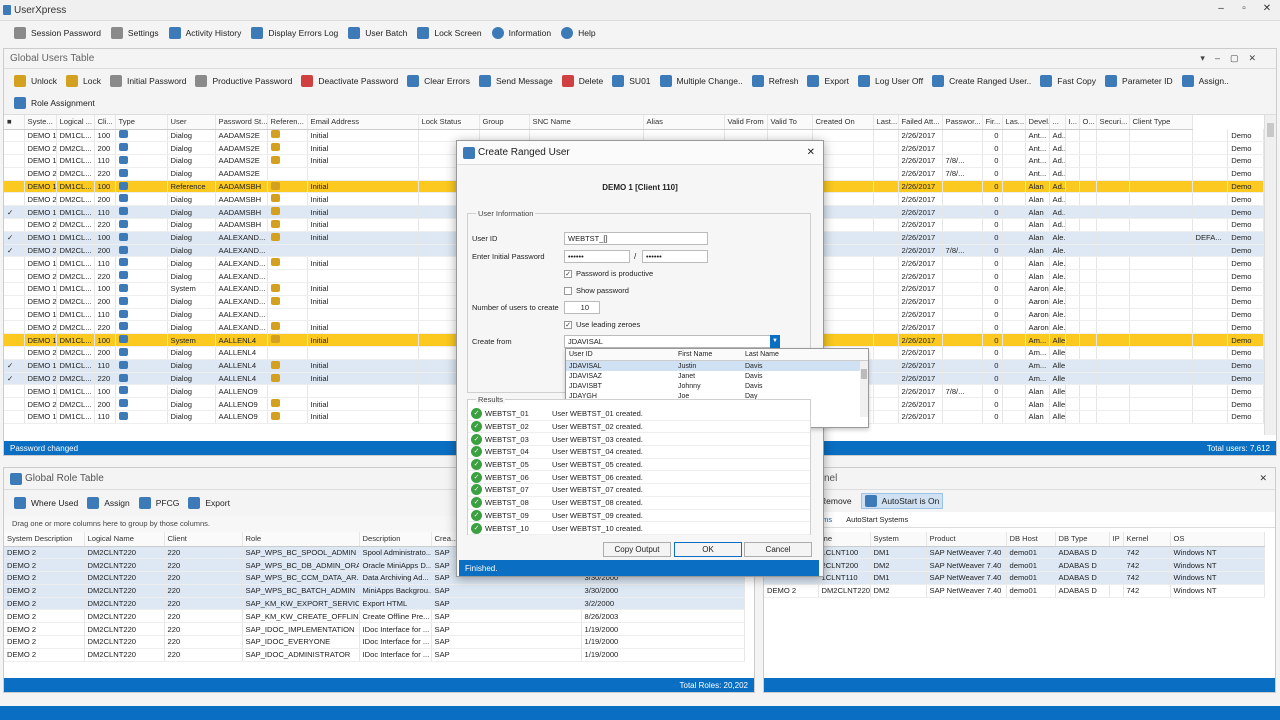 Image resolution: width=1280 pixels, height=720 pixels. Describe the element at coordinates (597, 256) in the screenshot. I see `password-input: ••••••` at that location.